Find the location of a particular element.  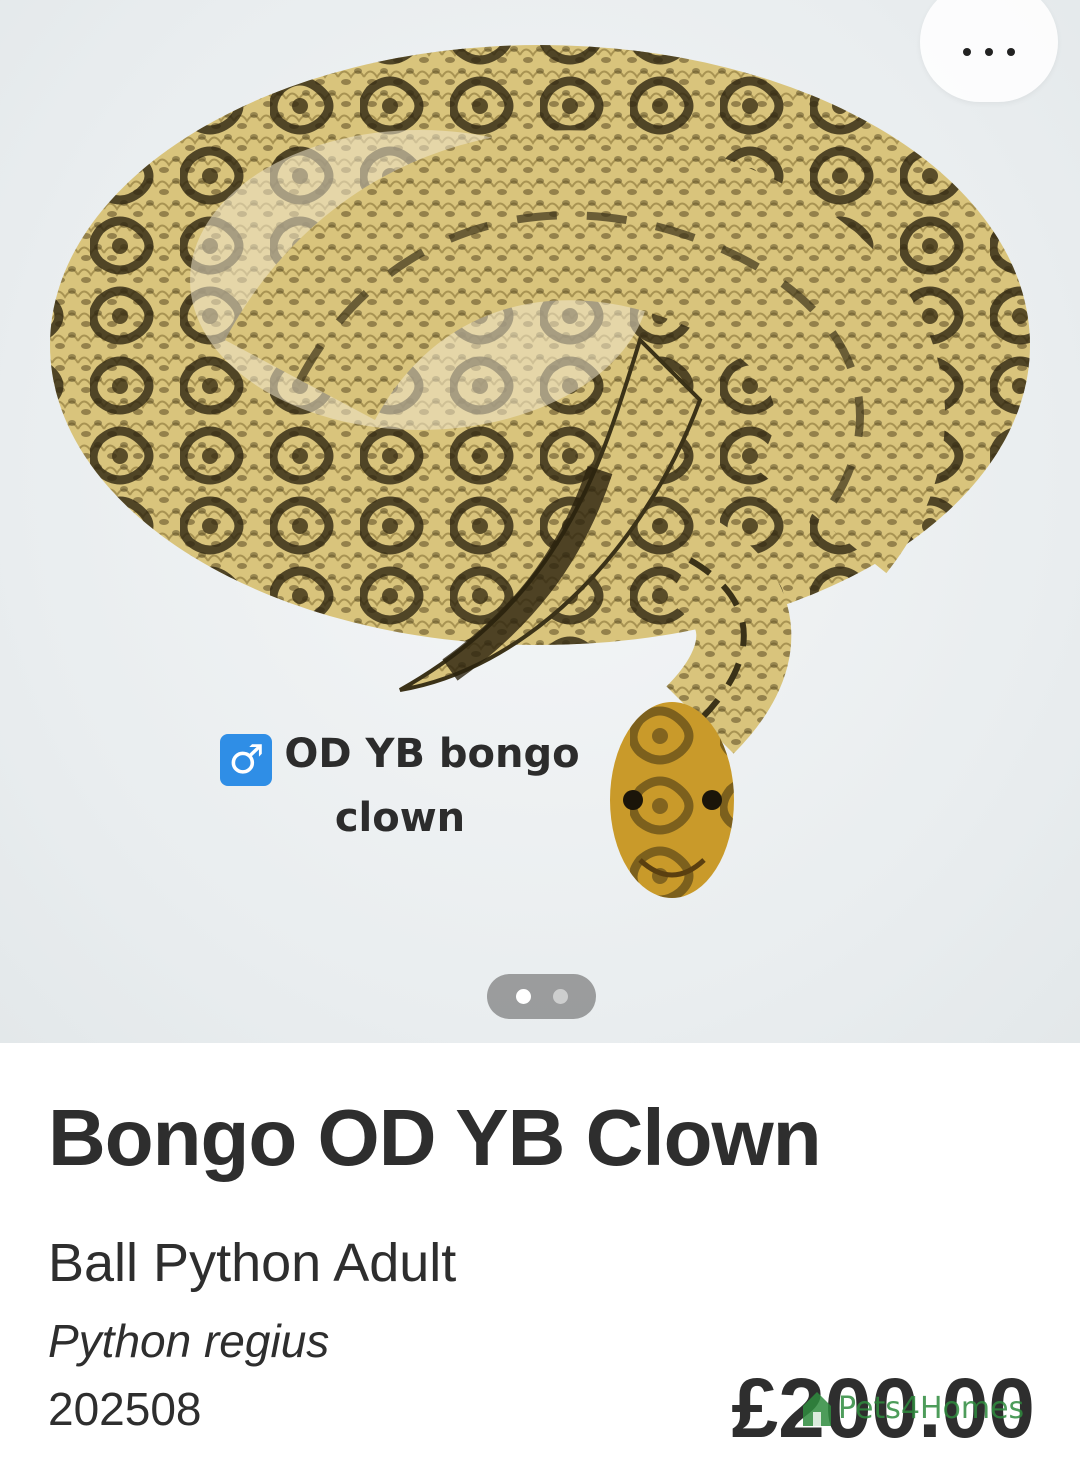

listing-reference: 202508 is located at coordinates (125, 1409).